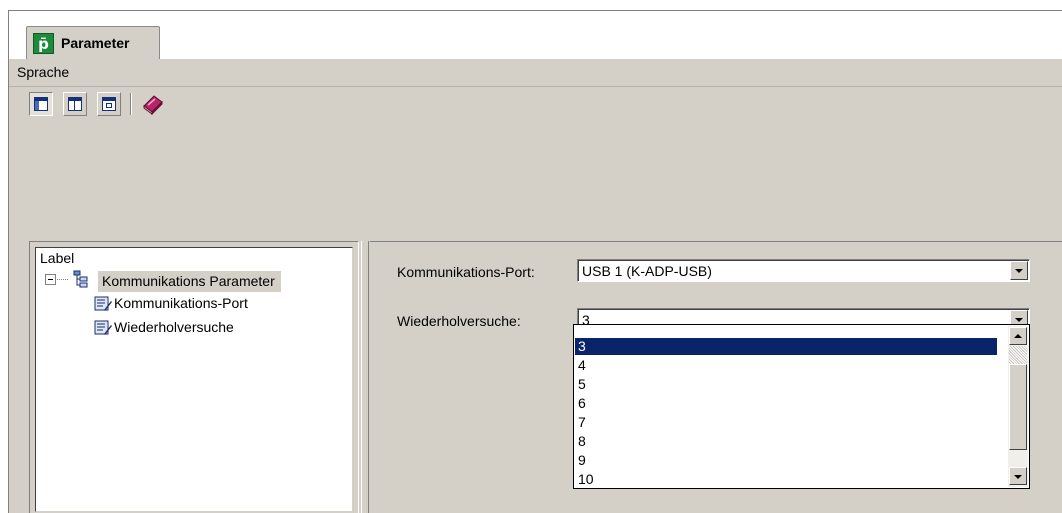  What do you see at coordinates (459, 321) in the screenshot?
I see `retries-label: Wiederholversuche:` at bounding box center [459, 321].